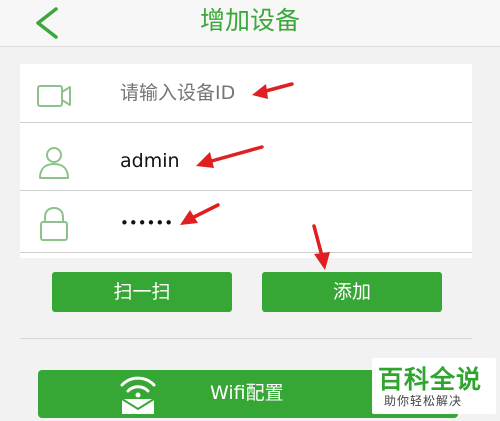 This screenshot has width=500, height=421. I want to click on device-id-input, so click(285, 93).